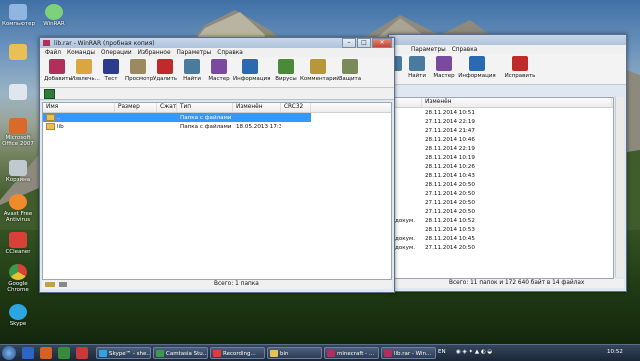  I want to click on table-row: 28.11.2014 10:53, so click(502, 229).